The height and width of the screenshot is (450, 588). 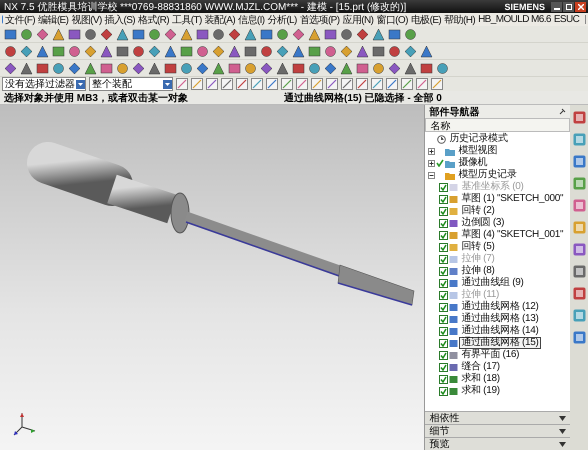 What do you see at coordinates (282, 19) in the screenshot?
I see `menu-item: 分析(L)` at bounding box center [282, 19].